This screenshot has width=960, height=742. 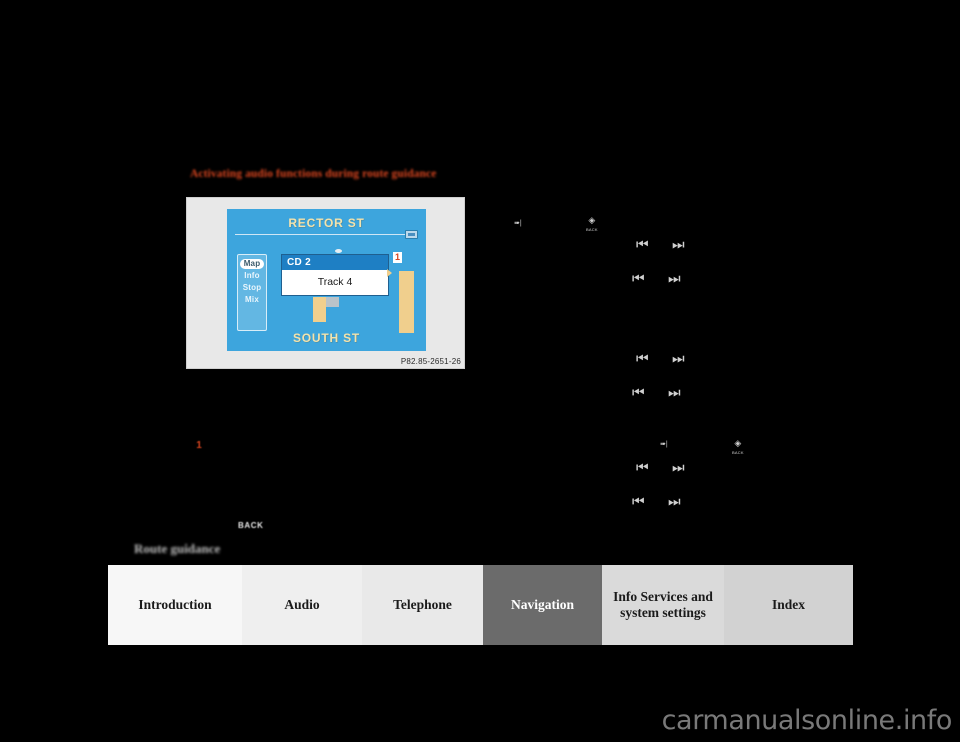 I want to click on section-label-route-guidance: Route guidance, so click(x=177, y=548).